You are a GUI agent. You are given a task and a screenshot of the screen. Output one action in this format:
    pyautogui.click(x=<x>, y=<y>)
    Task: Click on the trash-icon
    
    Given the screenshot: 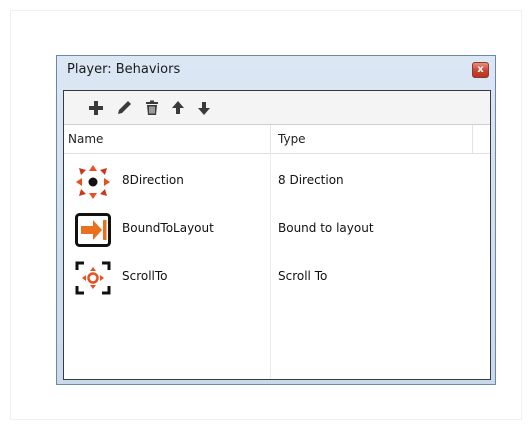 What is the action you would take?
    pyautogui.click(x=152, y=107)
    